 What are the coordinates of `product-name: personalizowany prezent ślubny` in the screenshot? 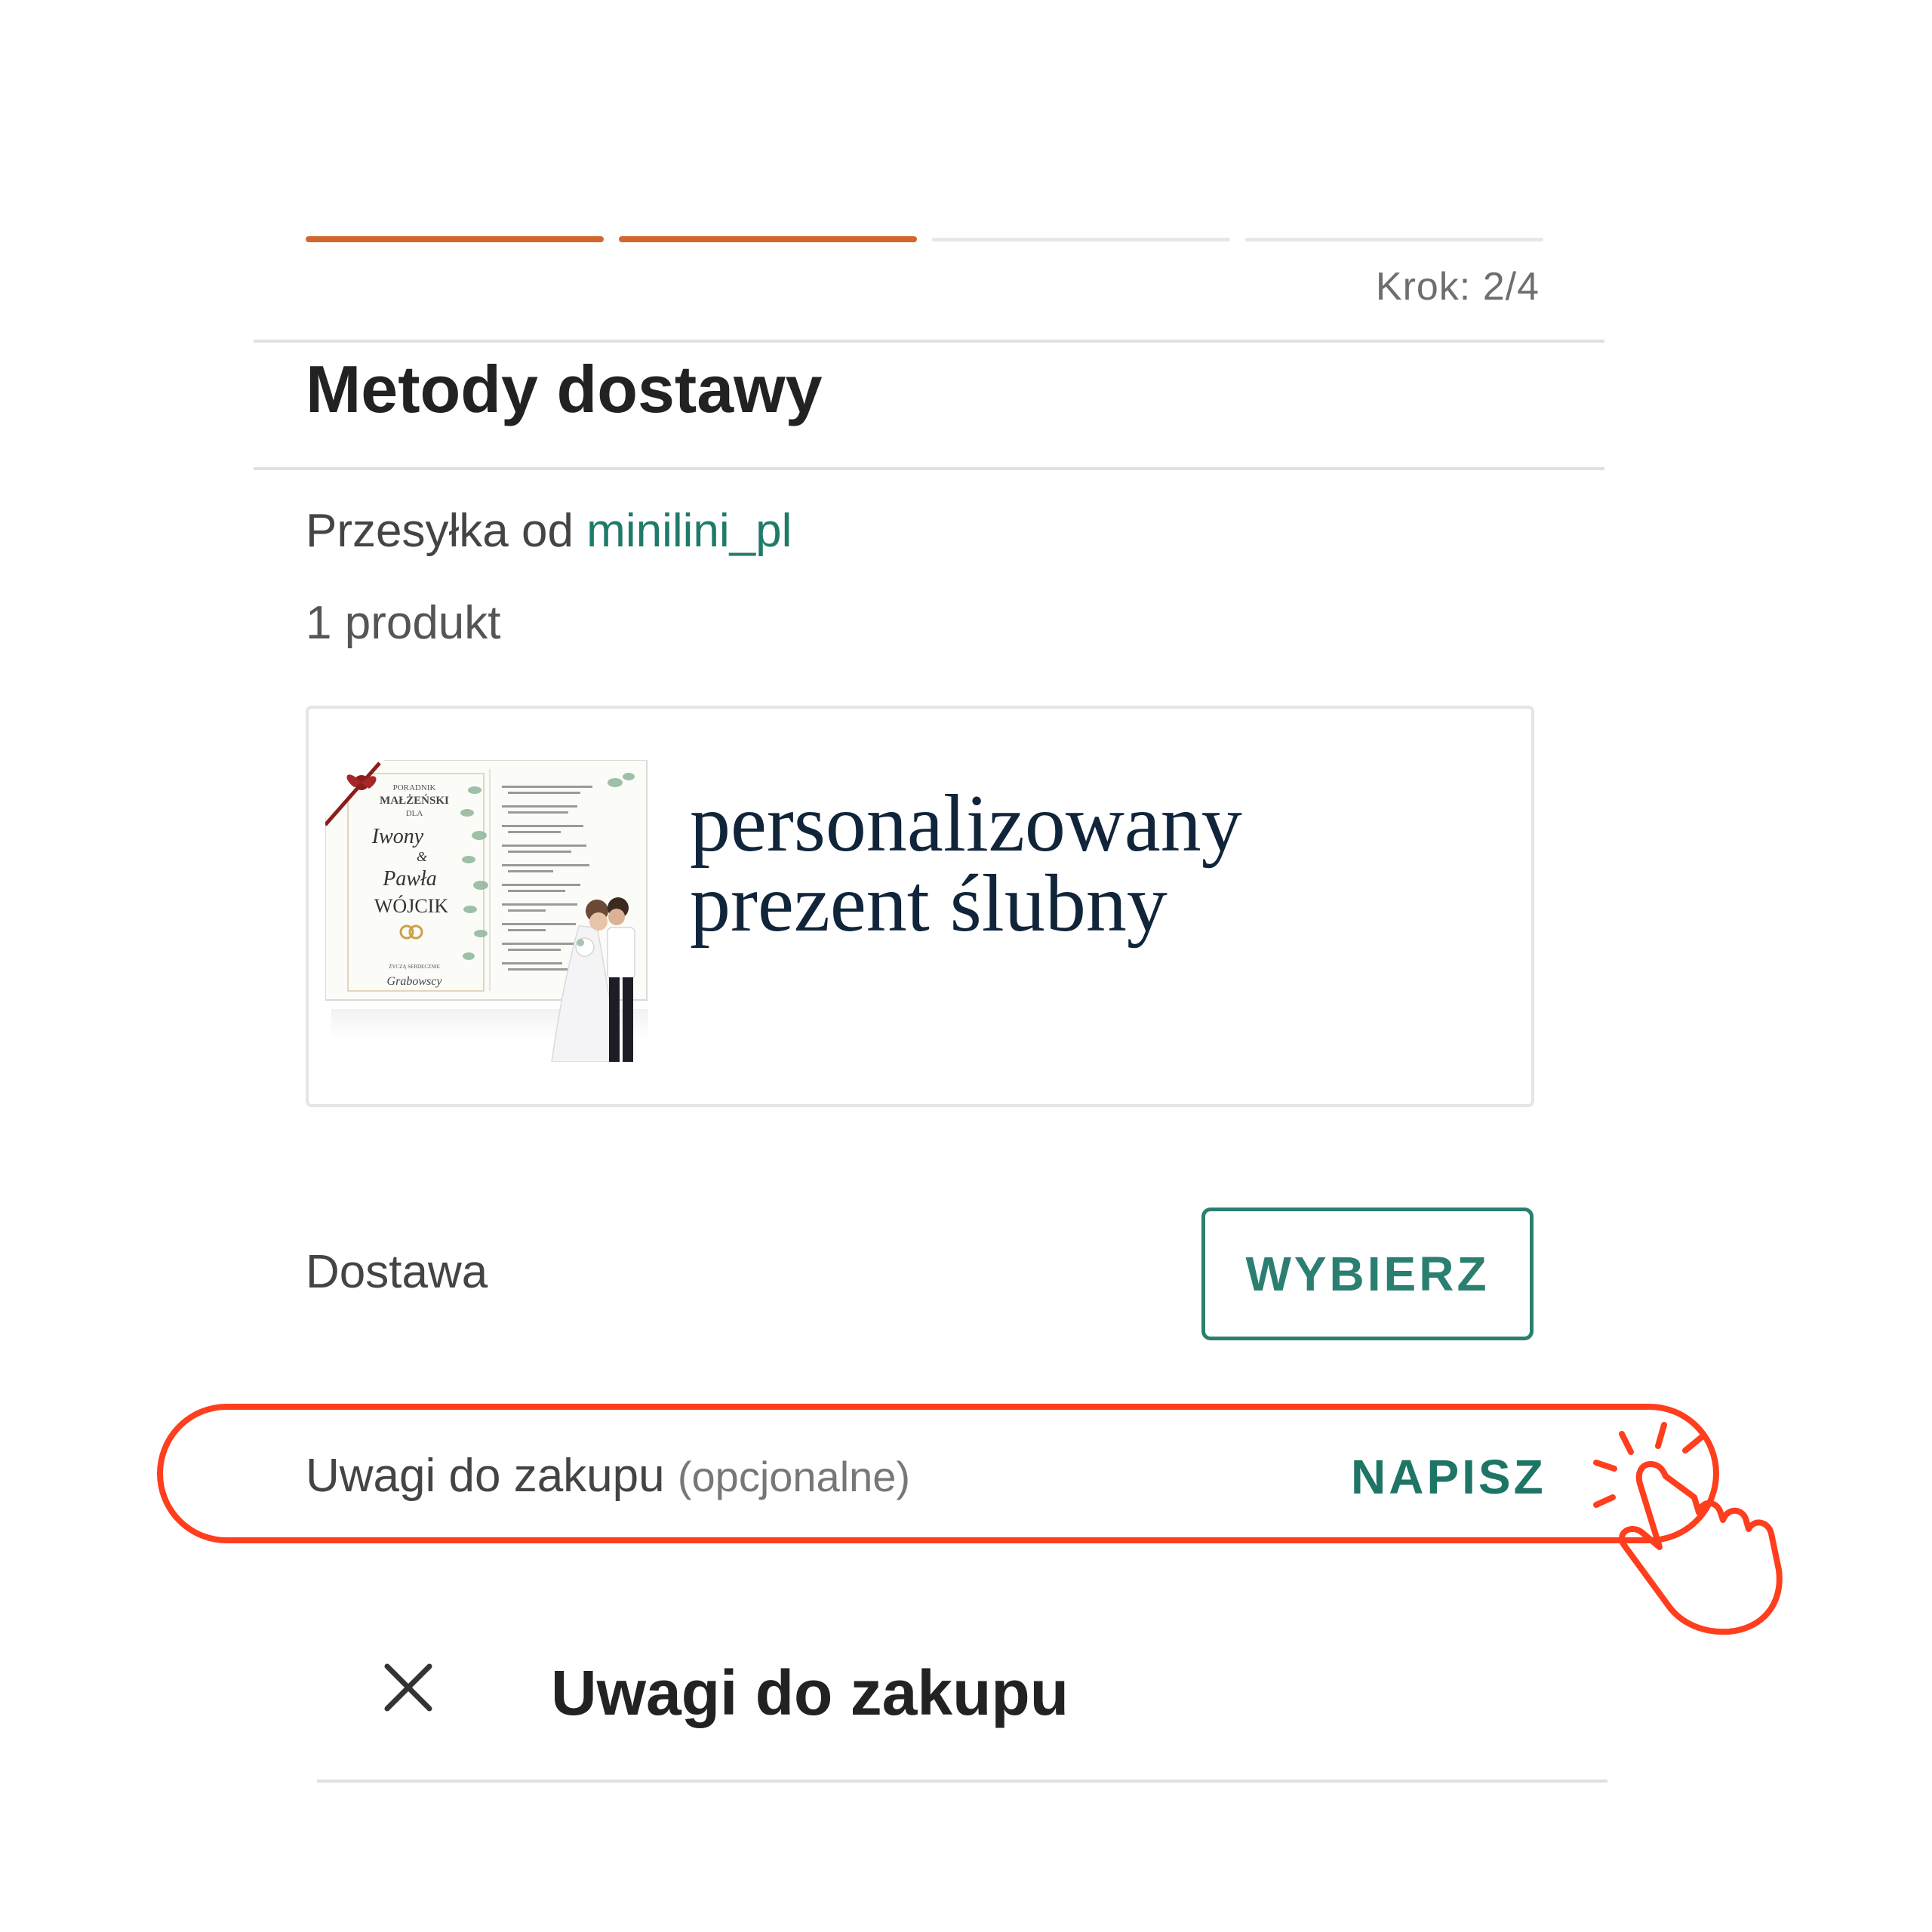 It's located at (1067, 864).